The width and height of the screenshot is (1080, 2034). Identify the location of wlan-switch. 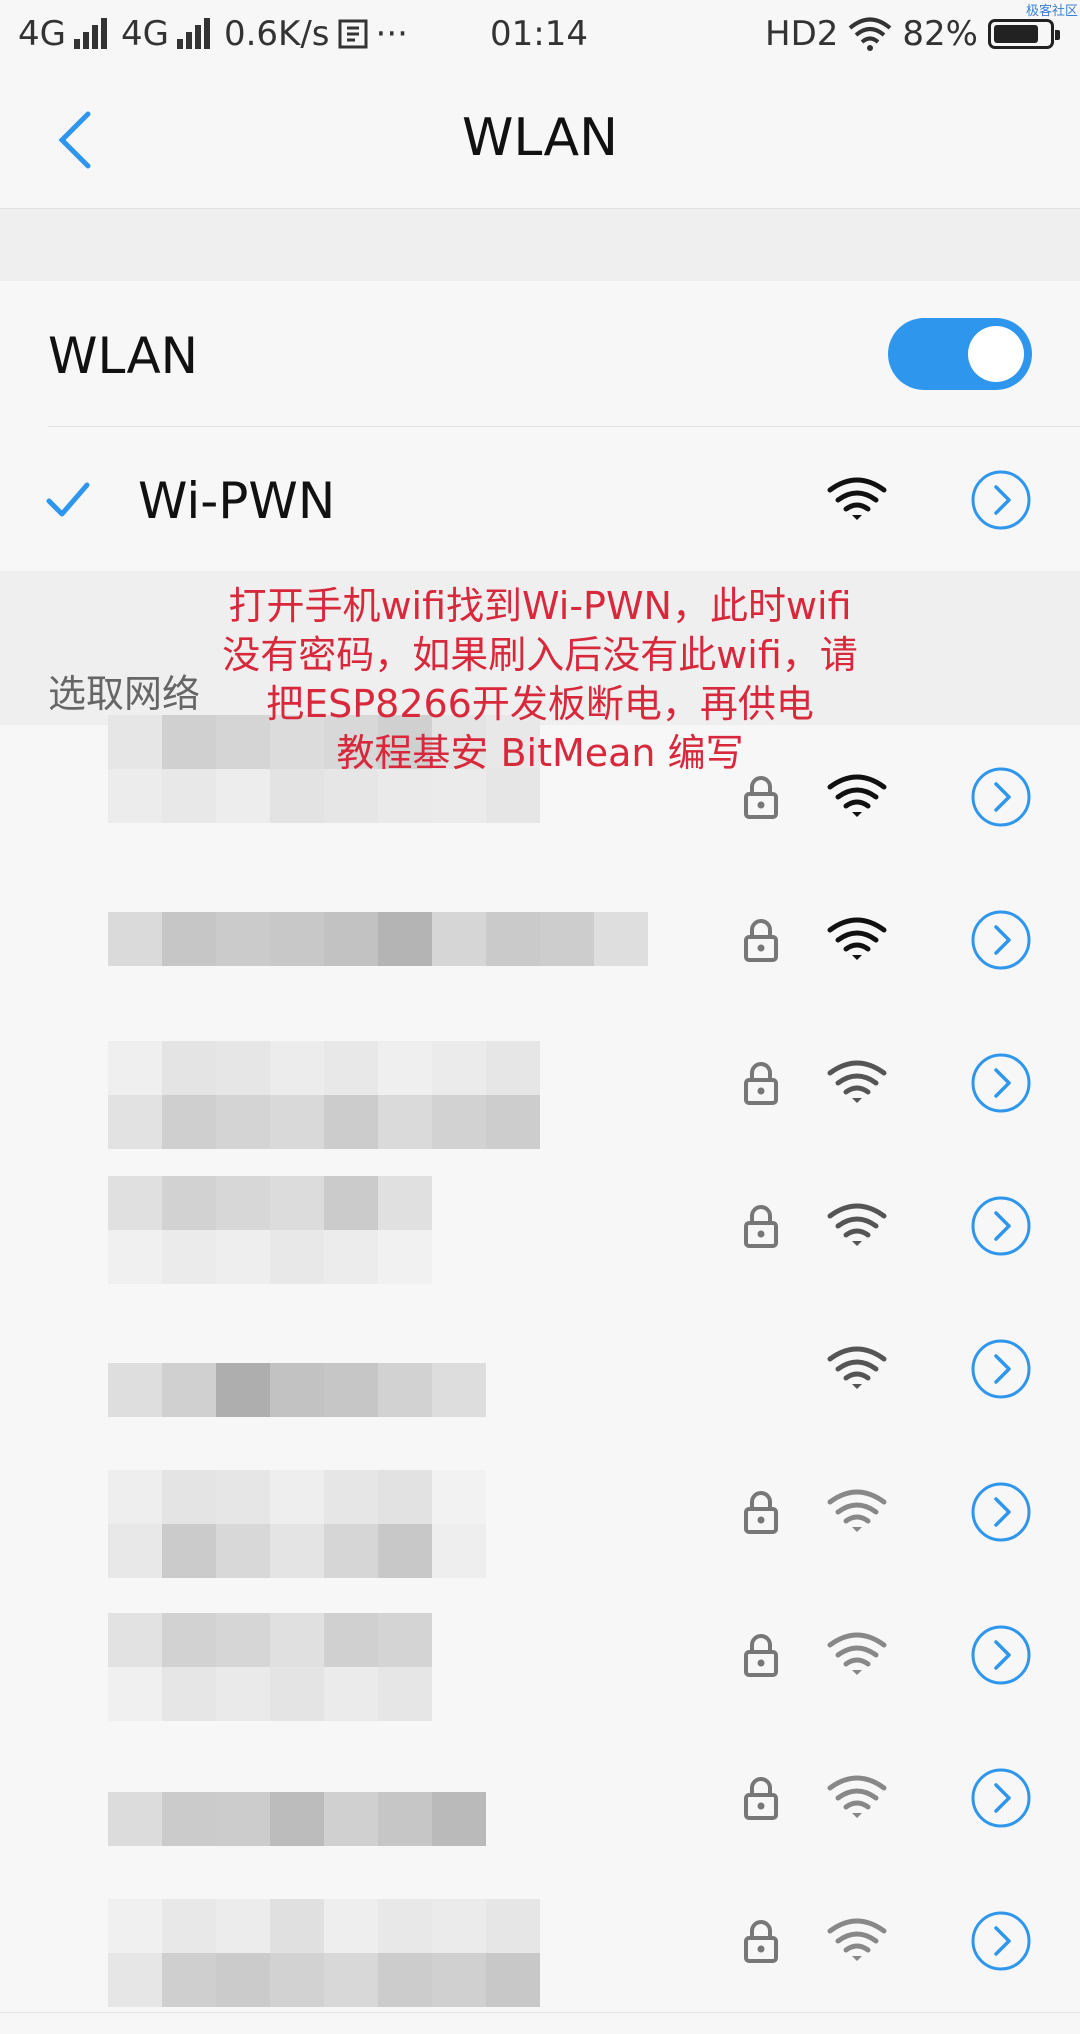
(960, 354).